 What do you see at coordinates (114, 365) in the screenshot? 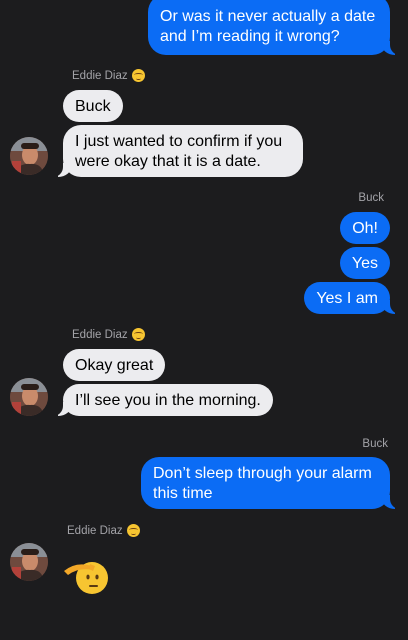
I see `message-bubble-received: Okay great` at bounding box center [114, 365].